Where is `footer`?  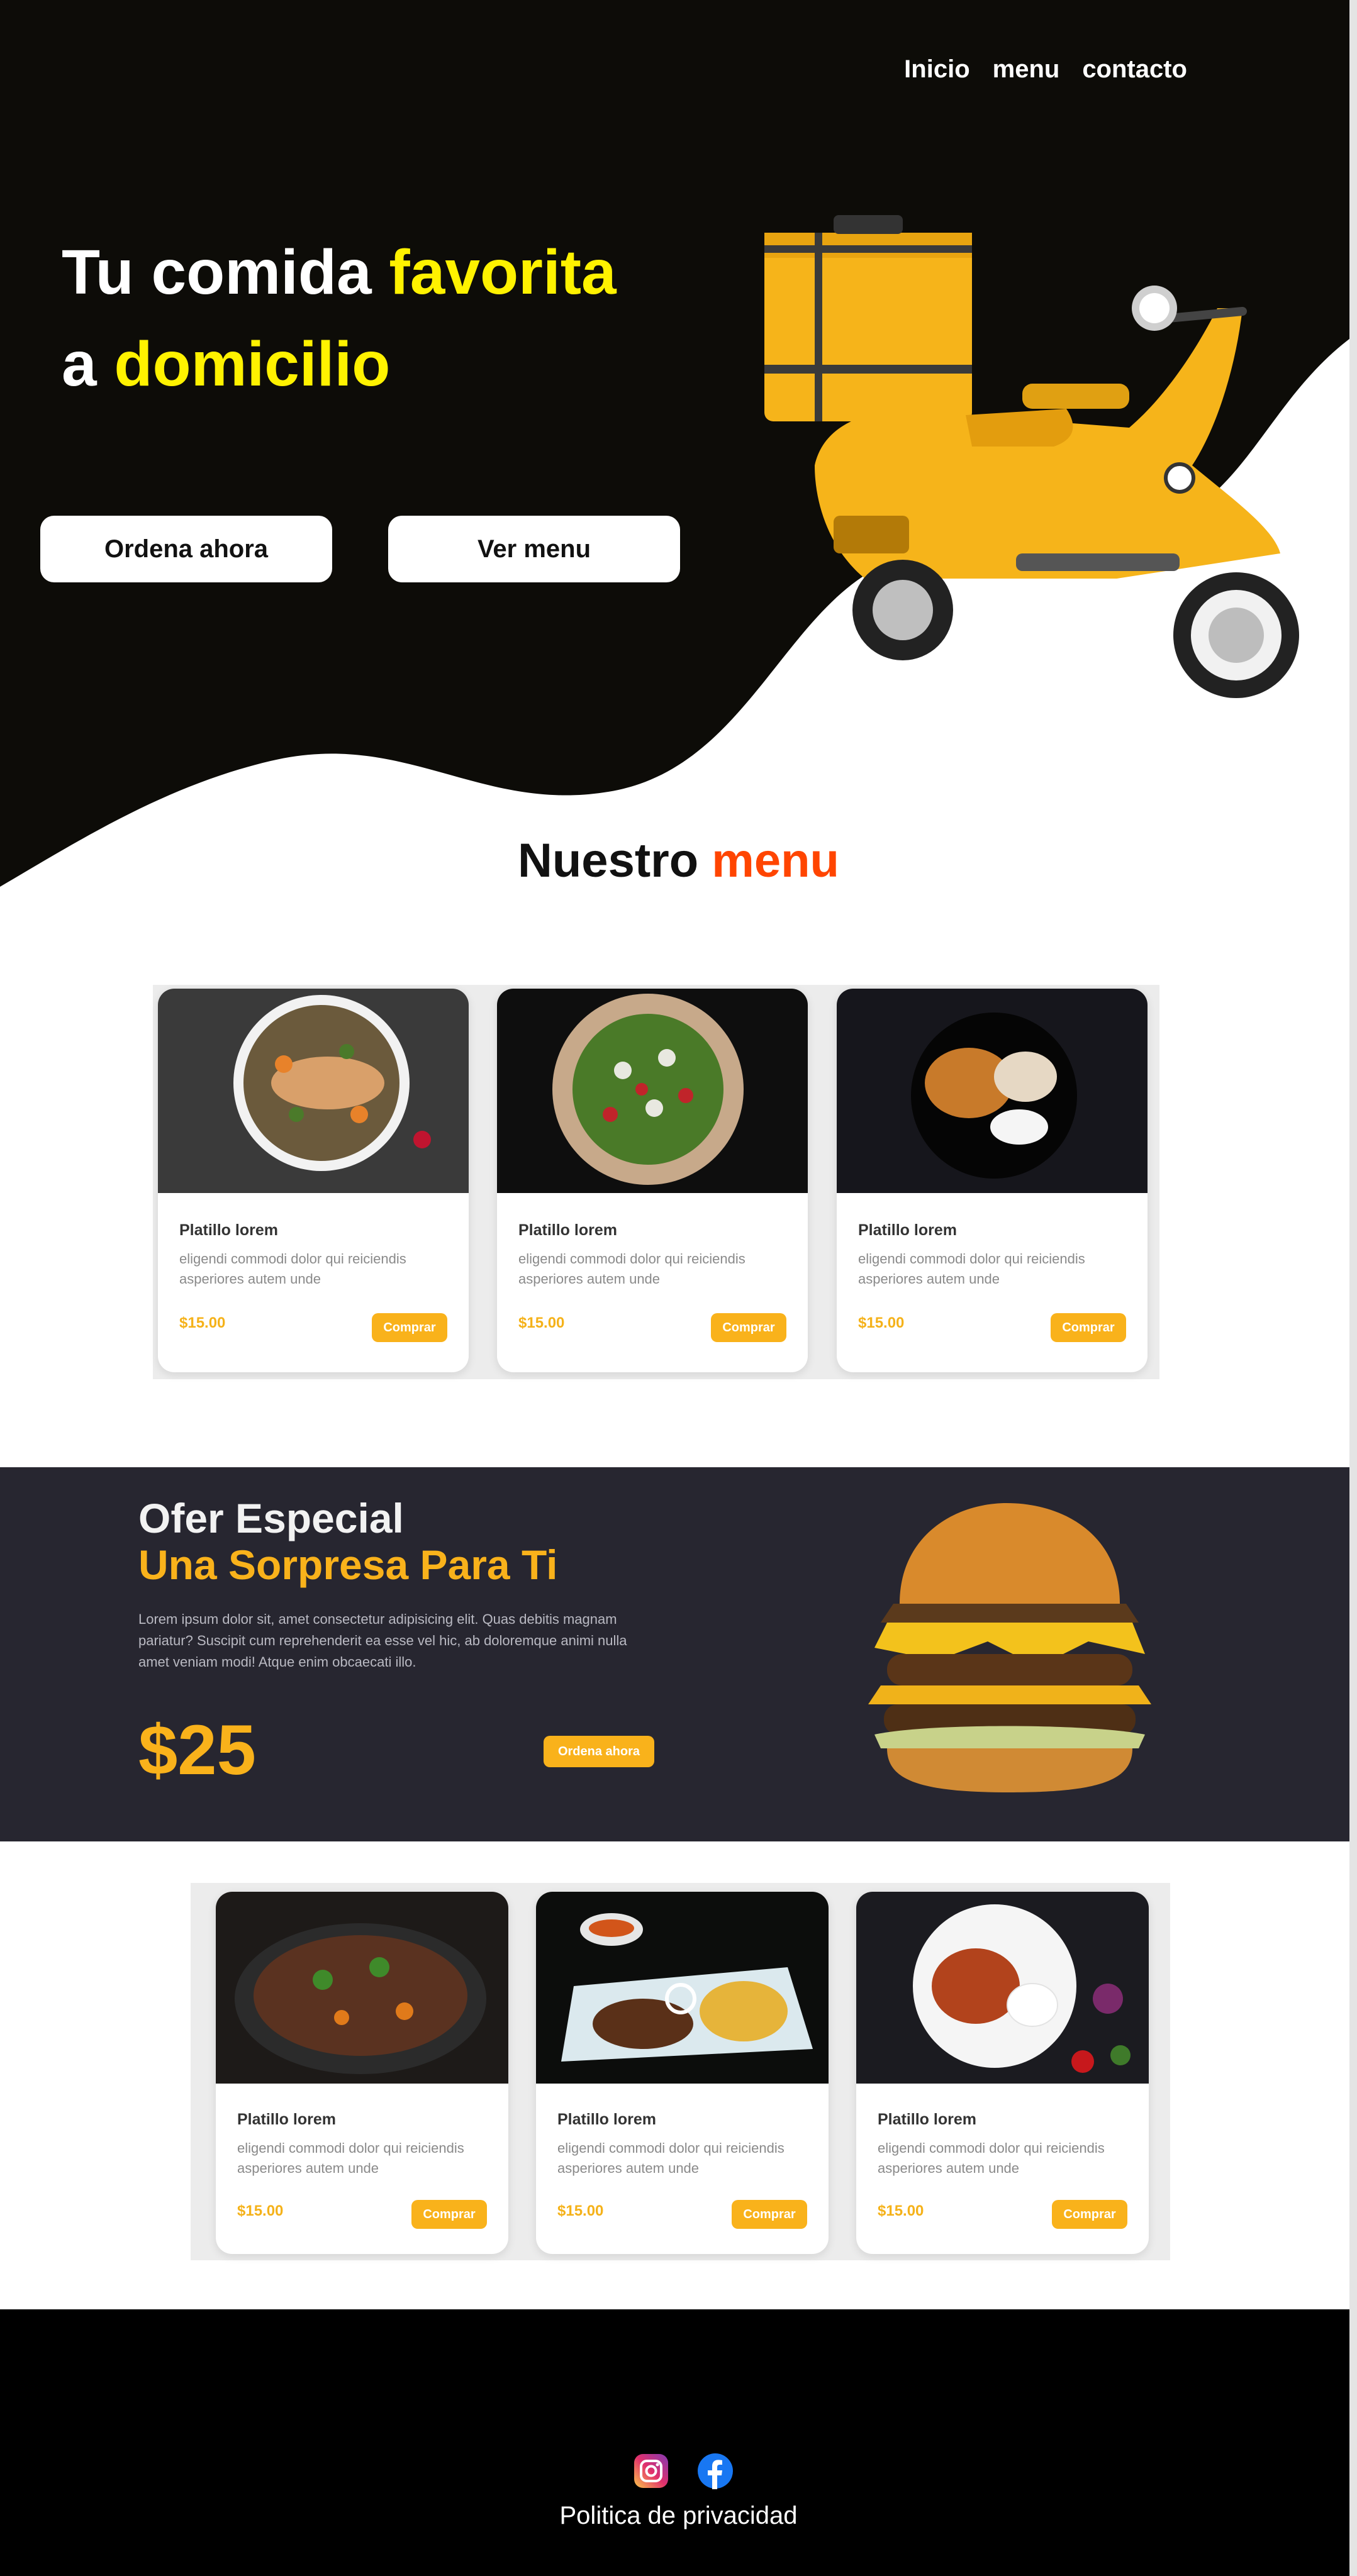
footer is located at coordinates (678, 2442).